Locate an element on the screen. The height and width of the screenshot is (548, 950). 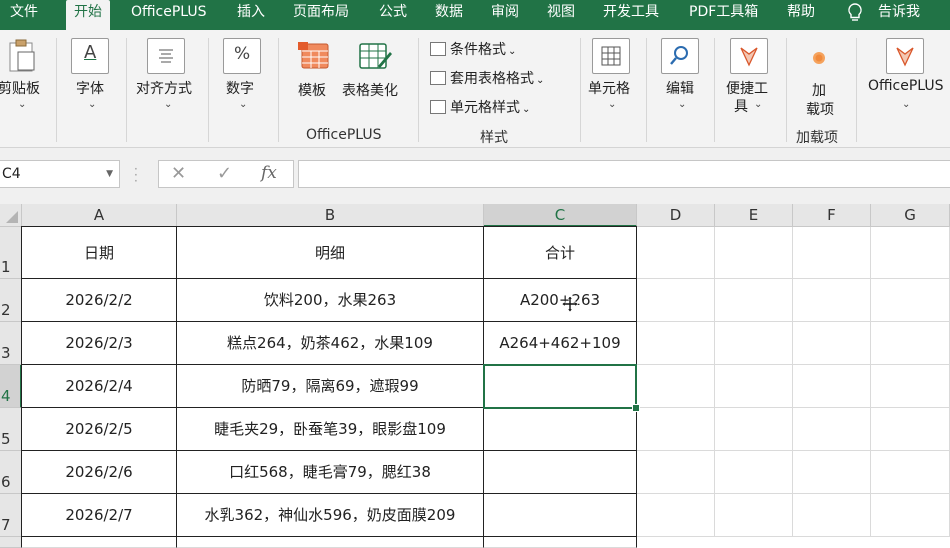
cell-g3 is located at coordinates (910, 343).